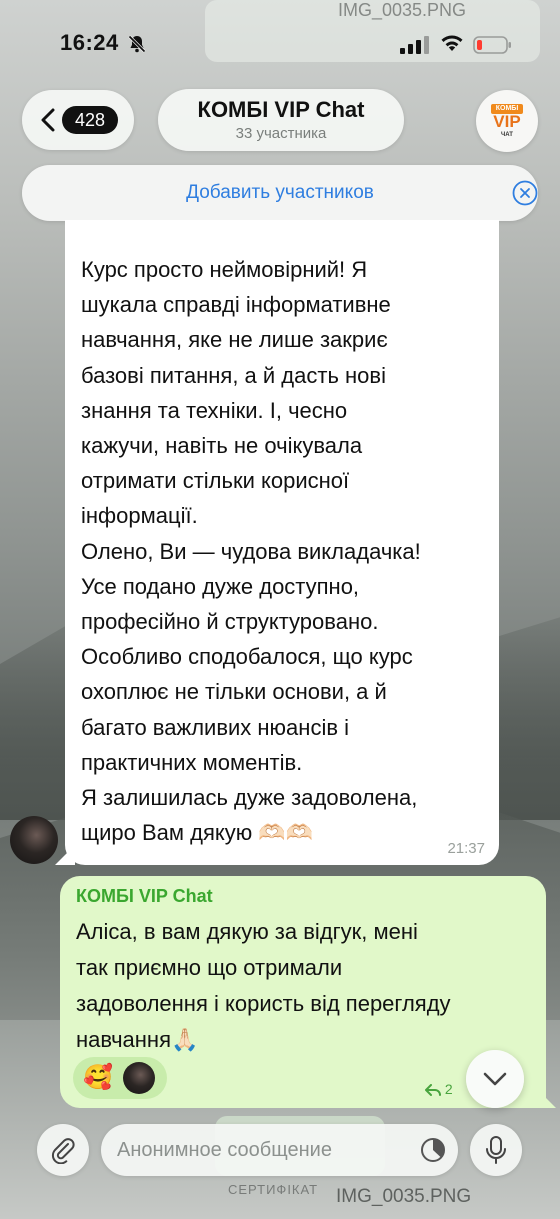 The image size is (560, 1219). I want to click on chevron-down-icon, so click(495, 1079).